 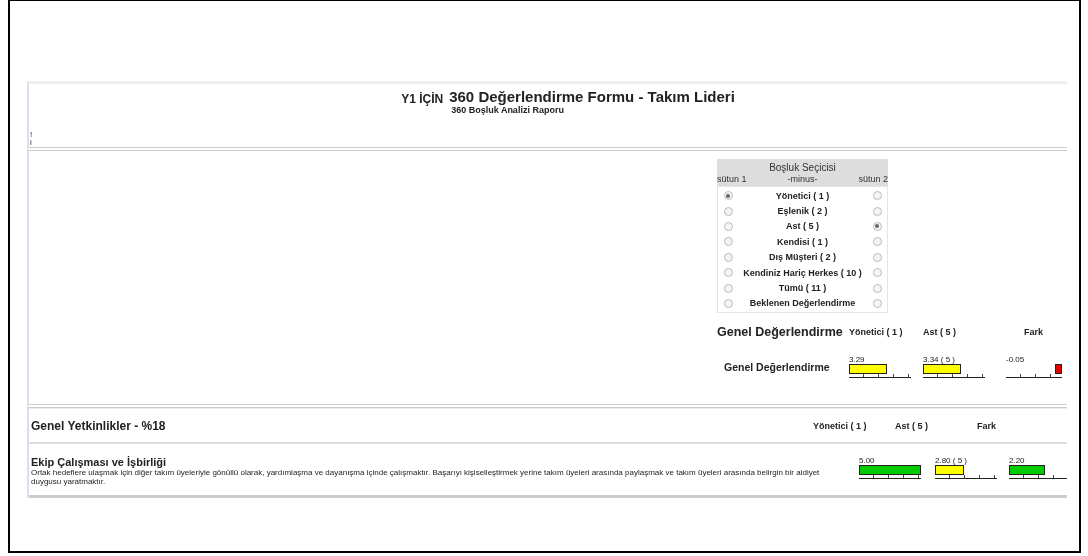 I want to click on report-prefix: Y1 İÇİN, so click(x=422, y=99).